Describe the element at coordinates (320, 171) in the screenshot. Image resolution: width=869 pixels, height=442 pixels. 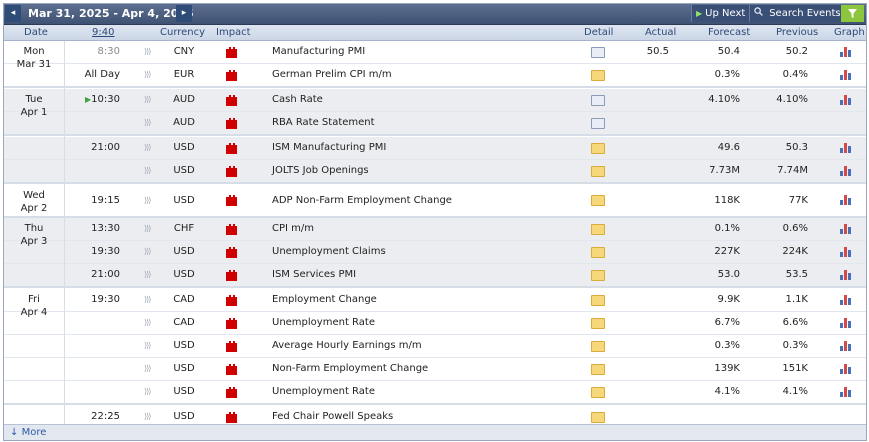
I see `event-title: JOLTS Job Openings` at that location.